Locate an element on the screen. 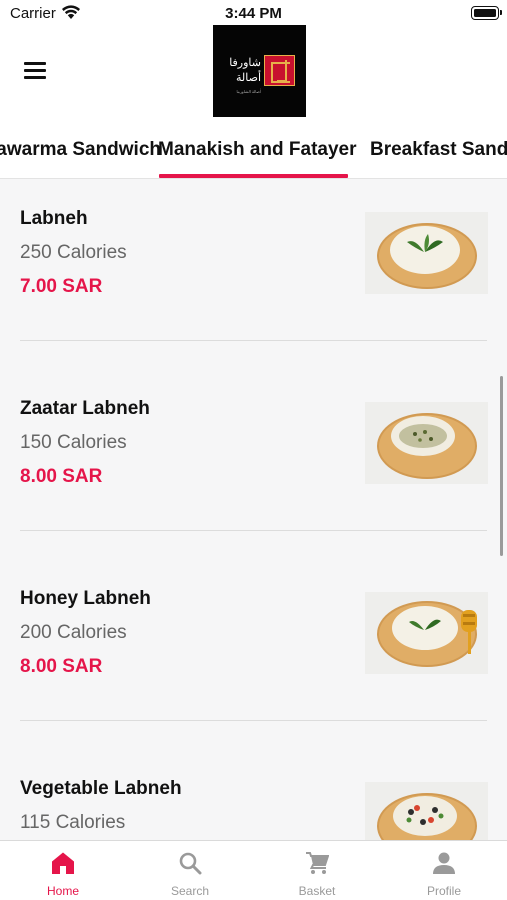 This screenshot has height=900, width=507. cart-icon is located at coordinates (317, 863).